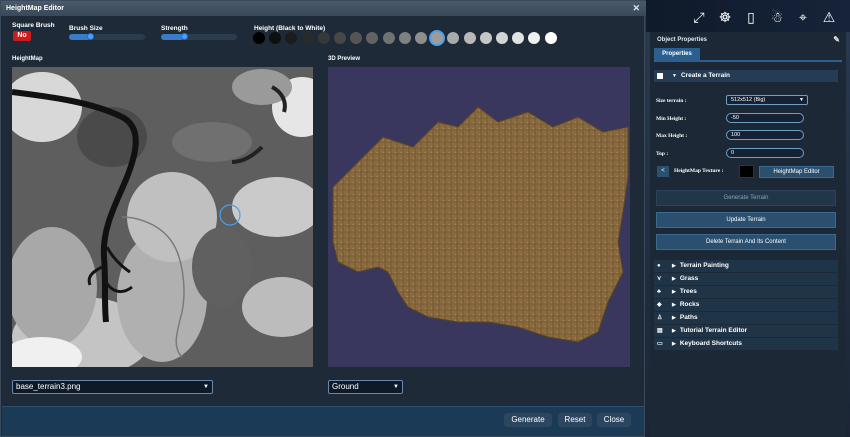 The image size is (850, 437). Describe the element at coordinates (689, 304) in the screenshot. I see `section-label: Rocks` at that location.